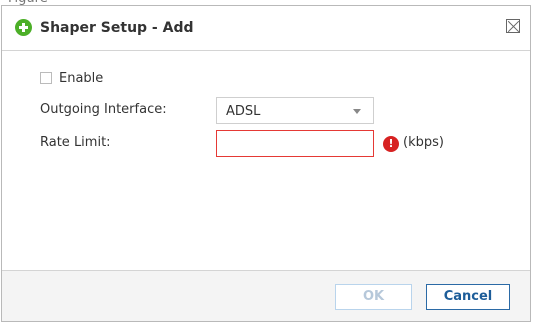  Describe the element at coordinates (46, 78) in the screenshot. I see `enable-checkbox` at that location.